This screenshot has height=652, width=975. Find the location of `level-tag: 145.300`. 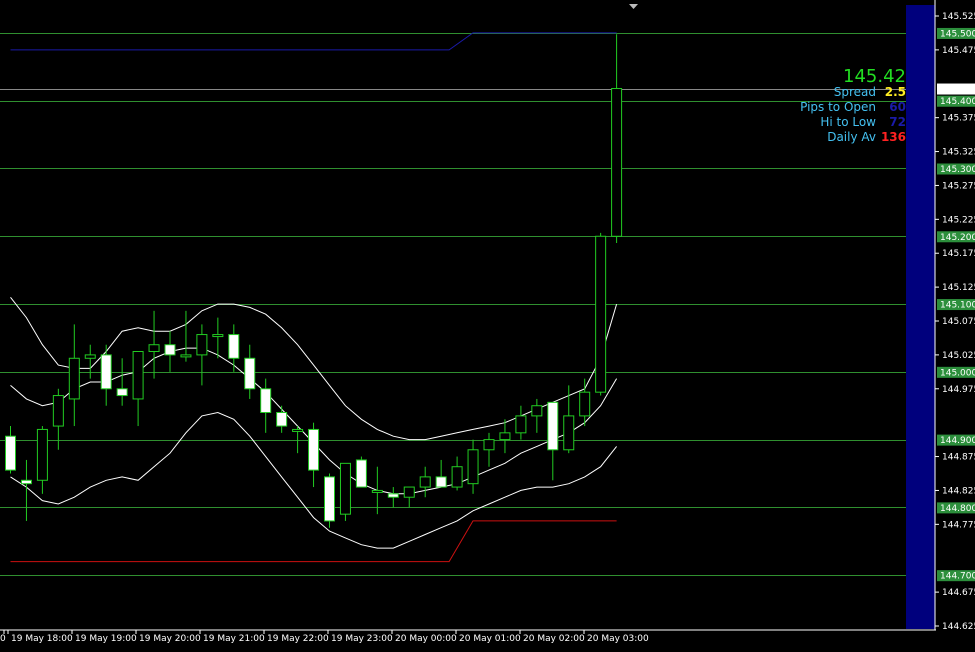

level-tag: 145.300 is located at coordinates (957, 170).